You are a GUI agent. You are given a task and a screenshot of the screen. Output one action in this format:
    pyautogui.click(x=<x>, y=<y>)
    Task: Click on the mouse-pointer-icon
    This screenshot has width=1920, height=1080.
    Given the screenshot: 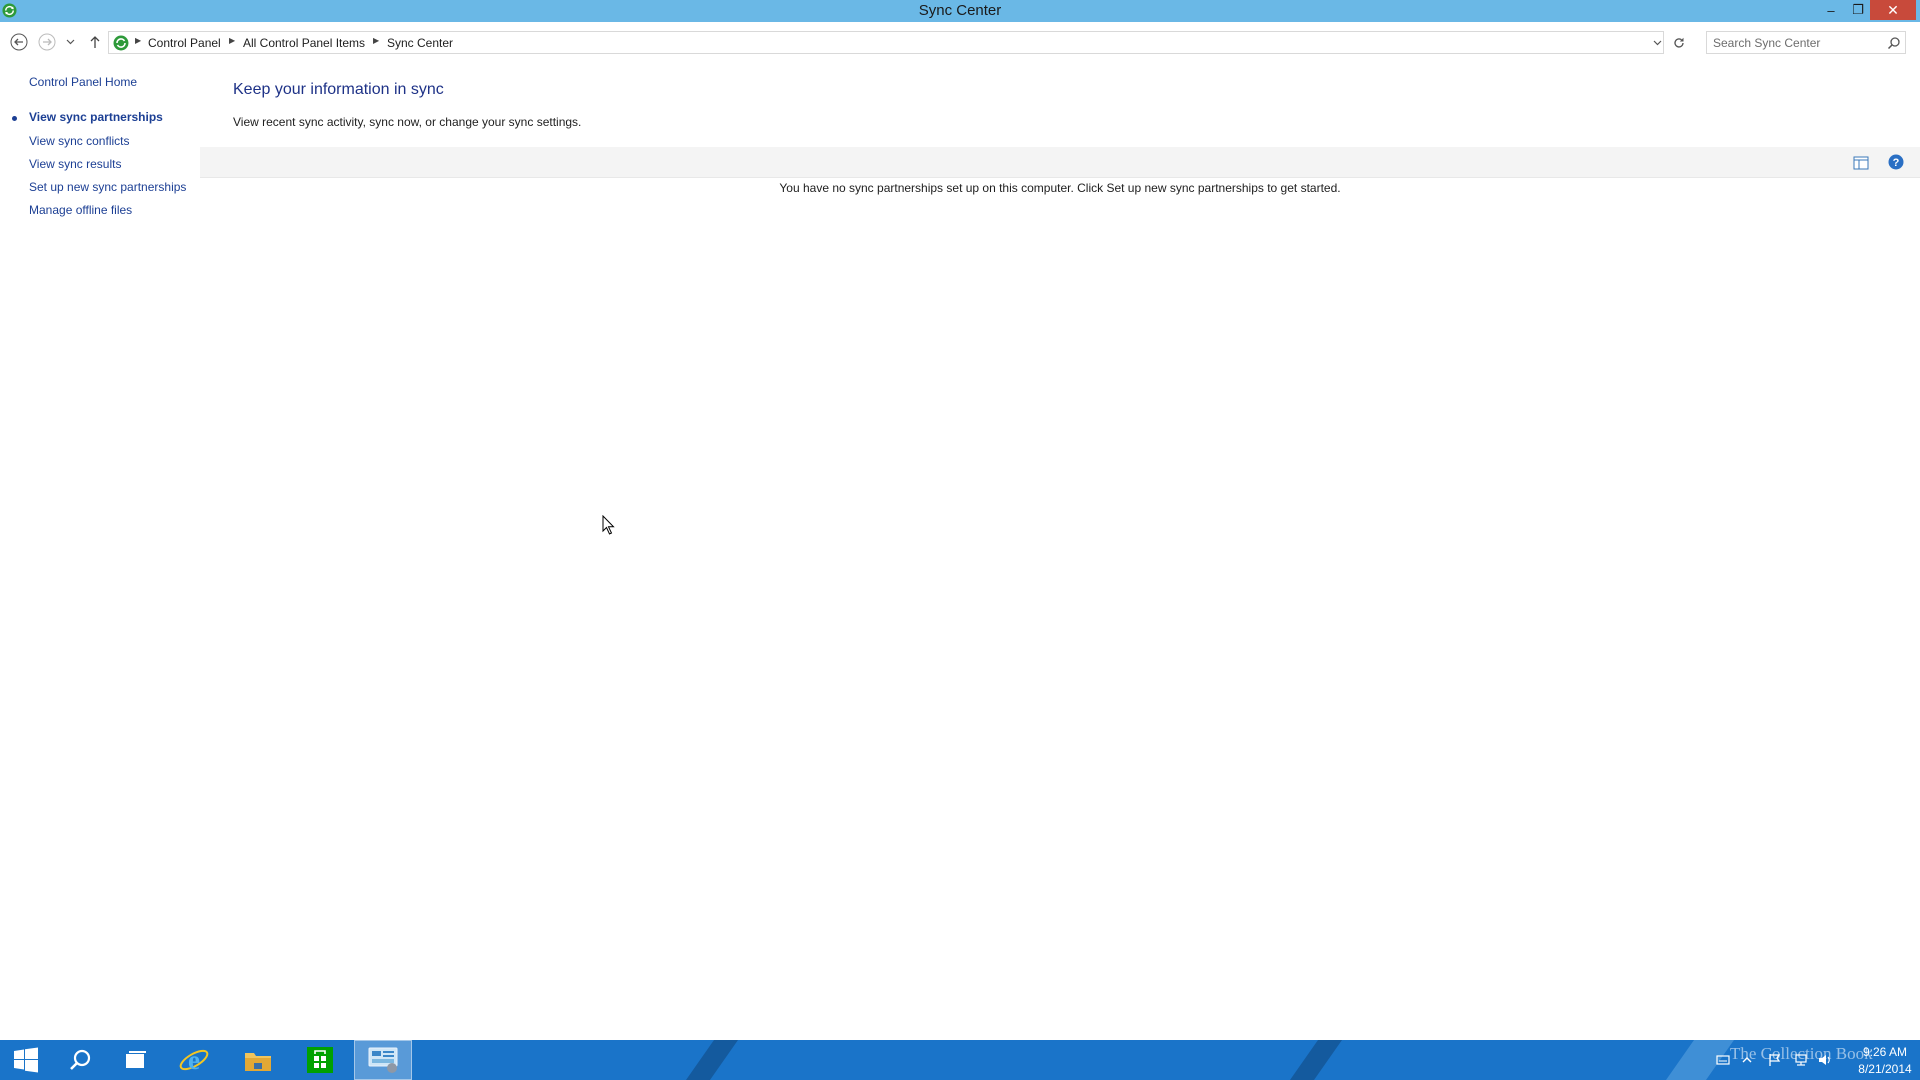 What is the action you would take?
    pyautogui.click(x=608, y=525)
    